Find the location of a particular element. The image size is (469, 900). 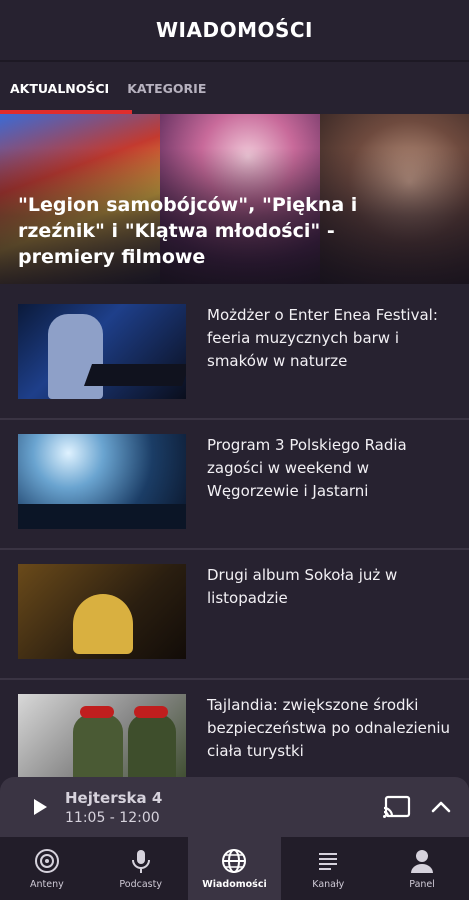

thumbnail-stage is located at coordinates (102, 516).